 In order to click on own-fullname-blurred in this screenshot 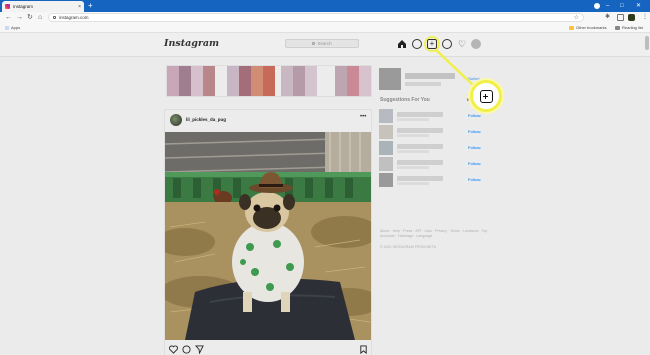, I will do `click(423, 84)`.